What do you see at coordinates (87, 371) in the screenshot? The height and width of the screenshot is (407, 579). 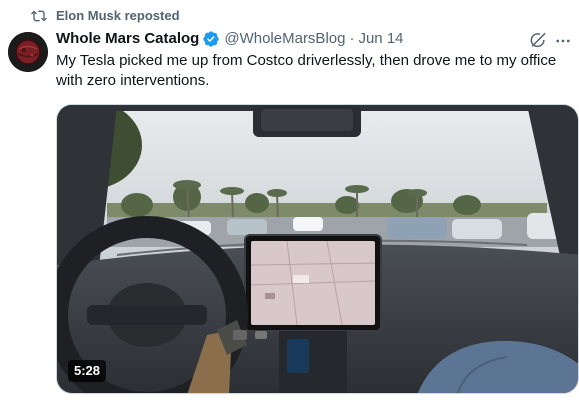 I see `video-duration-badge: 5:28` at bounding box center [87, 371].